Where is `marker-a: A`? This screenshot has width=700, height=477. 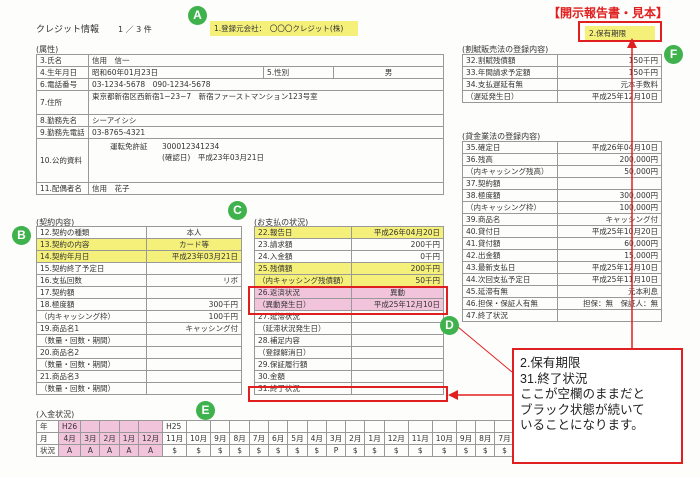
marker-a: A is located at coordinates (197, 15).